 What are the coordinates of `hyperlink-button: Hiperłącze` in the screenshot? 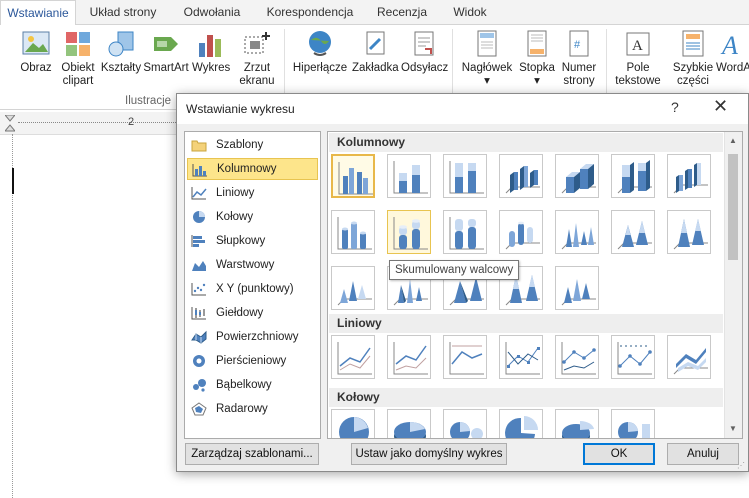 It's located at (320, 52).